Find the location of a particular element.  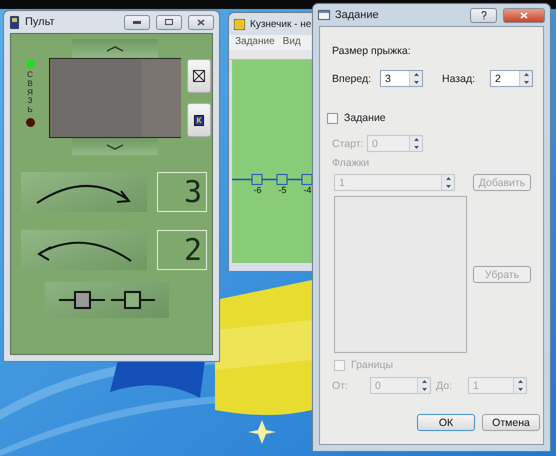

two-squares-on-line-icon is located at coordinates (107, 300).